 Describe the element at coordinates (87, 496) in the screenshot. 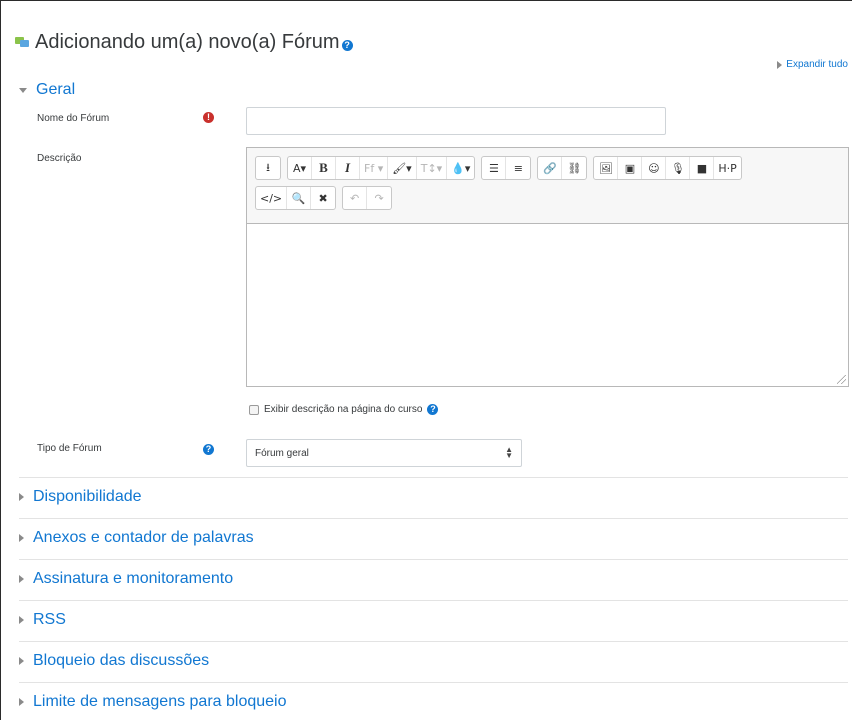

I see `section-title: Disponibilidade` at that location.